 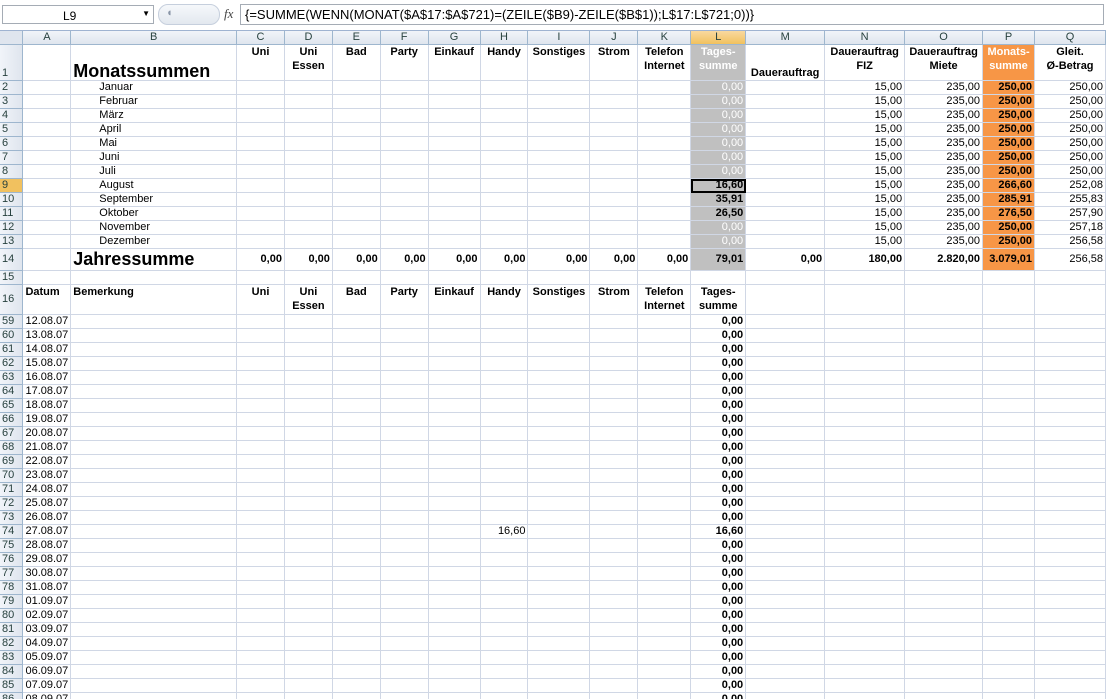 I want to click on row-header: 76, so click(x=12, y=559).